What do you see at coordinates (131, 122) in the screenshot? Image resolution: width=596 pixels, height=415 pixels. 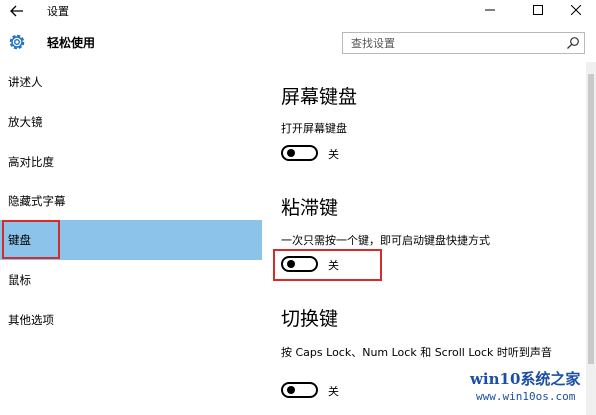 I see `sidebar-item-magnifier: 放大镜` at bounding box center [131, 122].